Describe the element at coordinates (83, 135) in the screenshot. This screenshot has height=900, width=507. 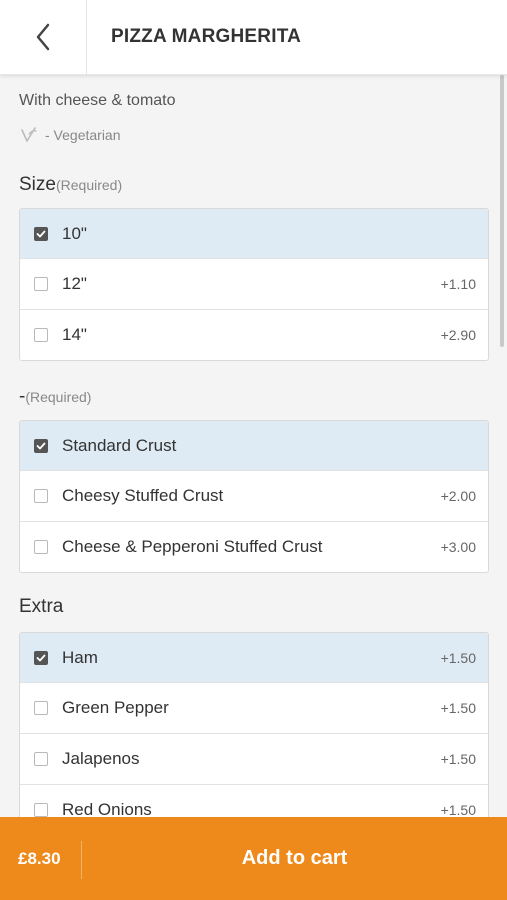
I see `diet-label: - Vegetarian` at that location.